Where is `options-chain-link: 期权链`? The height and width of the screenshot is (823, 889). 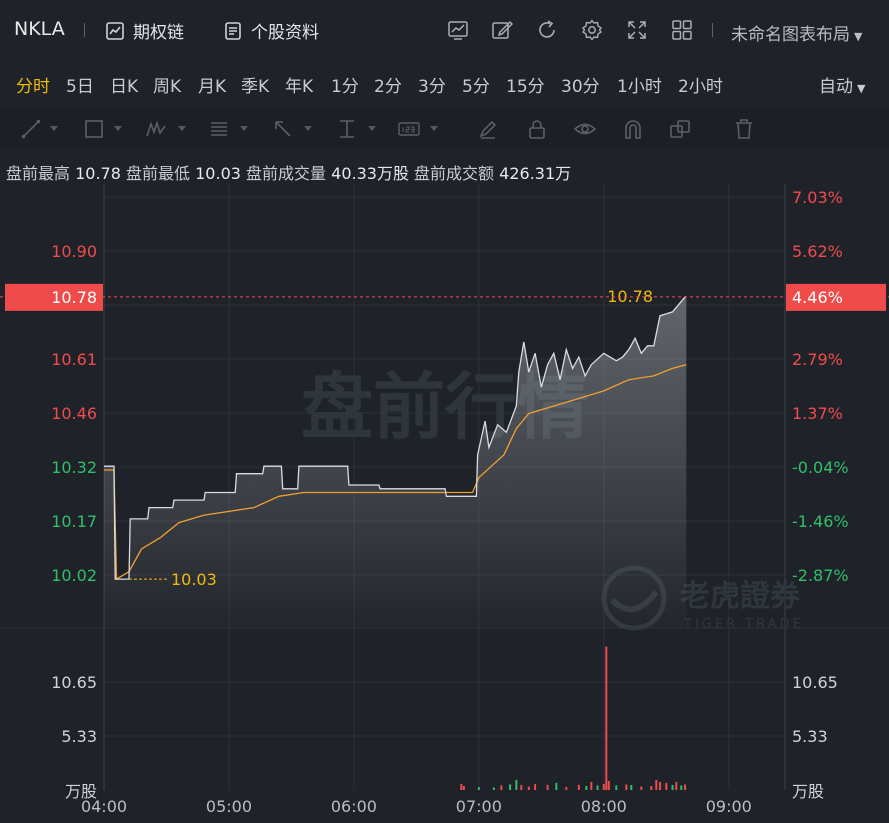 options-chain-link: 期权链 is located at coordinates (144, 30).